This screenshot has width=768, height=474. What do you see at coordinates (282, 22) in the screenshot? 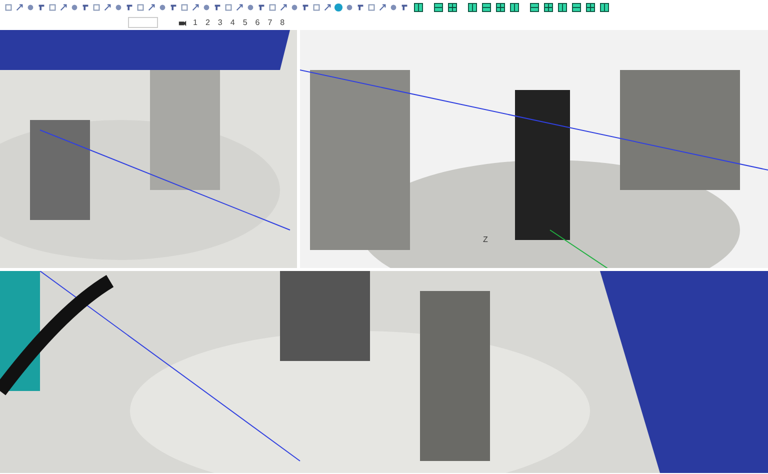
I see `view-number-button: 8` at bounding box center [282, 22].